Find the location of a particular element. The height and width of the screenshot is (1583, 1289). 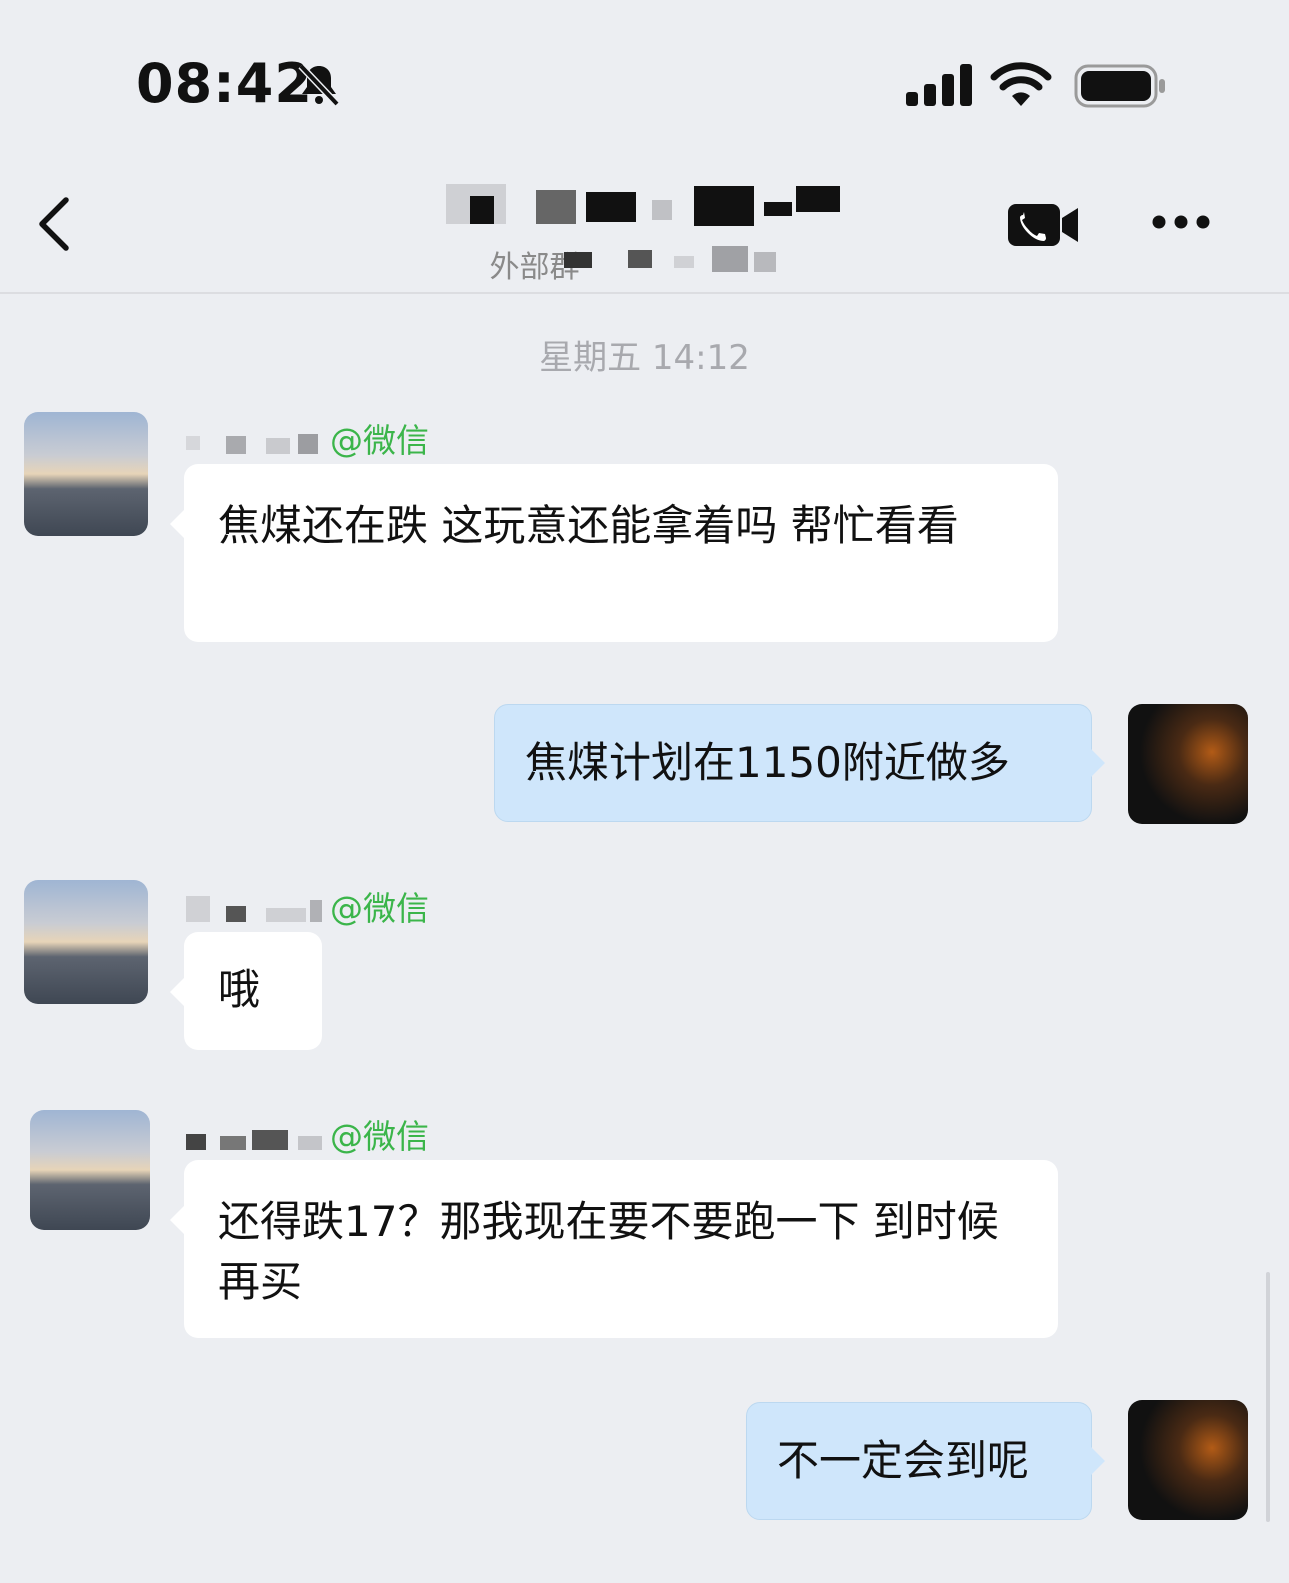

scrollbar-thumb is located at coordinates (1268, 1397).